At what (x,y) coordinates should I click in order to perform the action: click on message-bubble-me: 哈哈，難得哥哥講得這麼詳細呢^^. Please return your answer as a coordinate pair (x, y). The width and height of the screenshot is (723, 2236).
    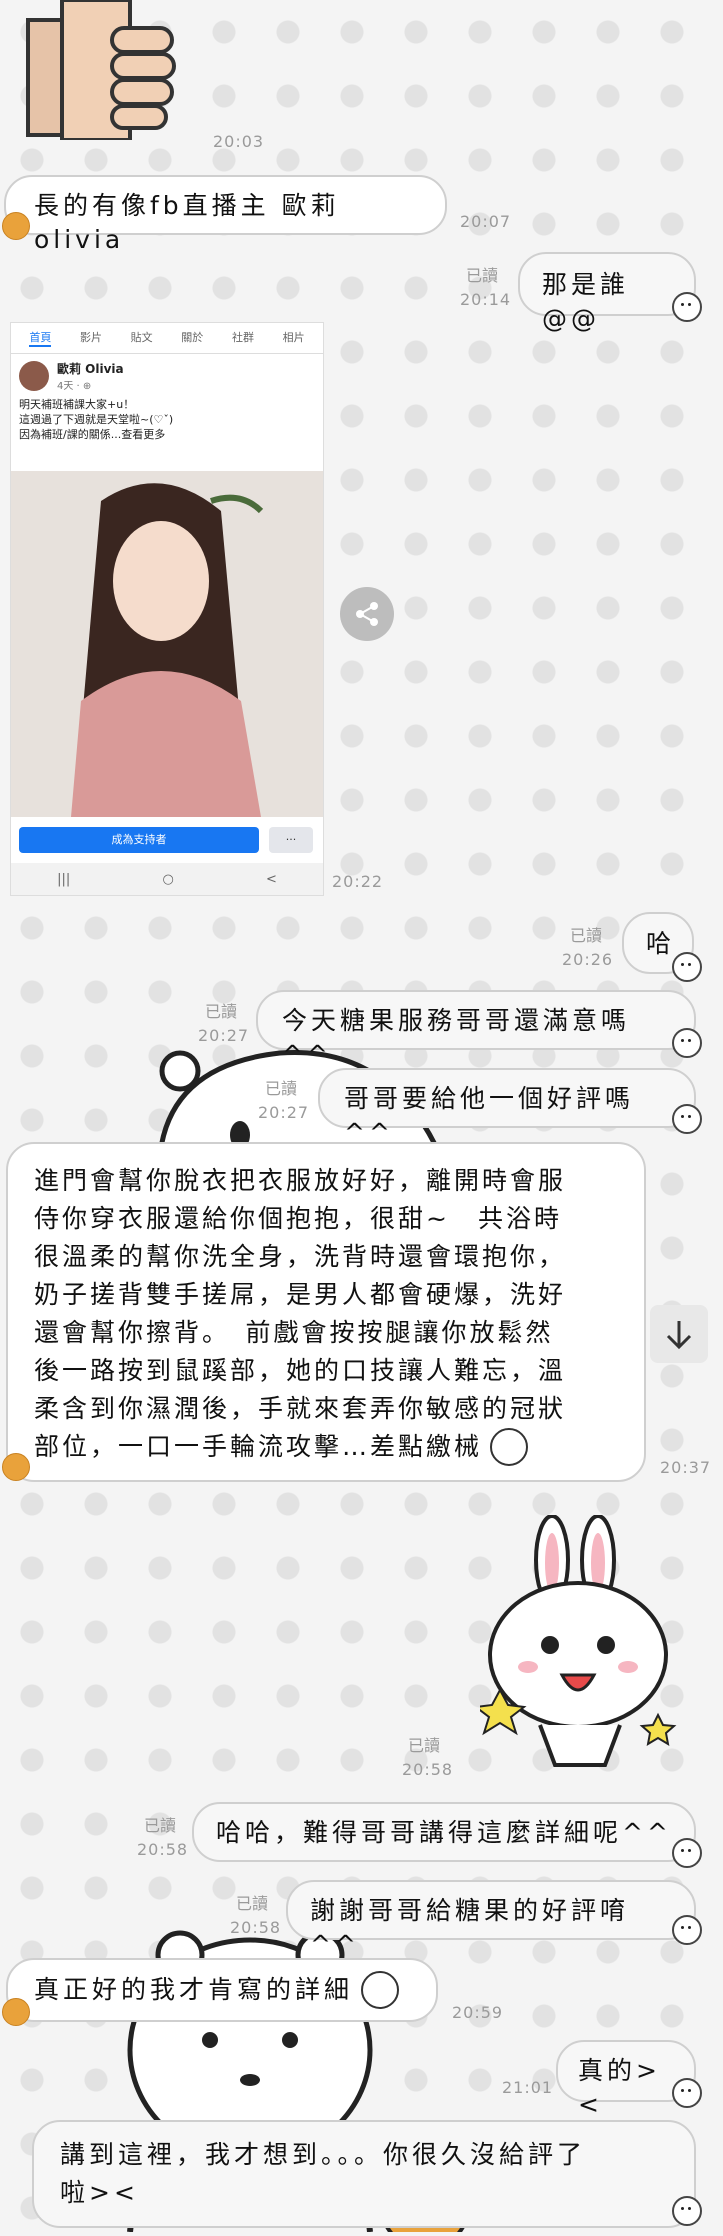
    Looking at the image, I should click on (444, 1832).